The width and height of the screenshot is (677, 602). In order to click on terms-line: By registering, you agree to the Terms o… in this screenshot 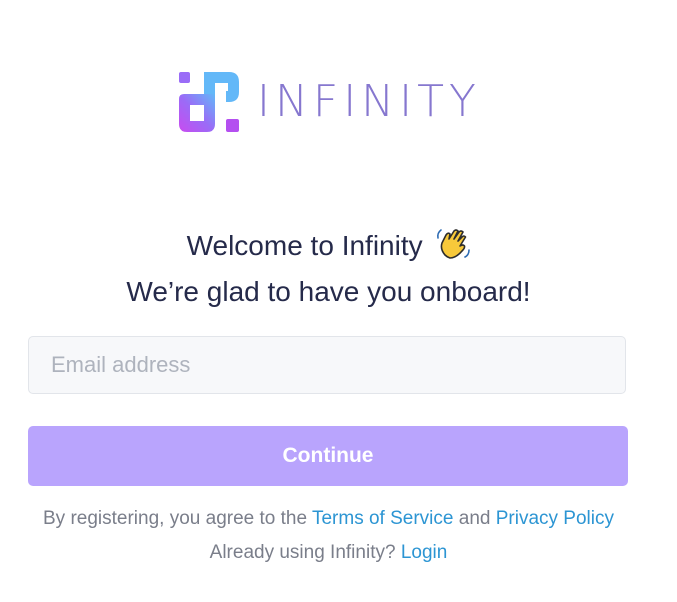, I will do `click(328, 519)`.